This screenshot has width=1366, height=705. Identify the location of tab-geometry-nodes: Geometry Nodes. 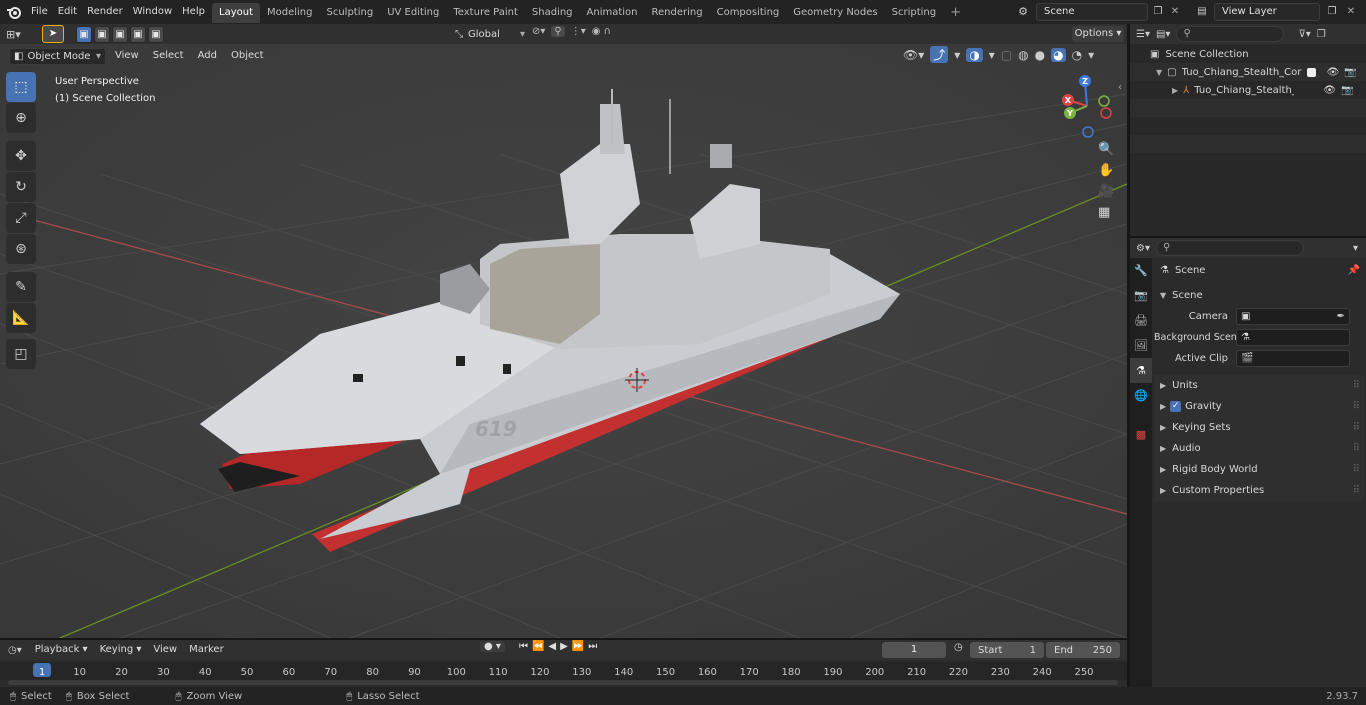
(835, 13).